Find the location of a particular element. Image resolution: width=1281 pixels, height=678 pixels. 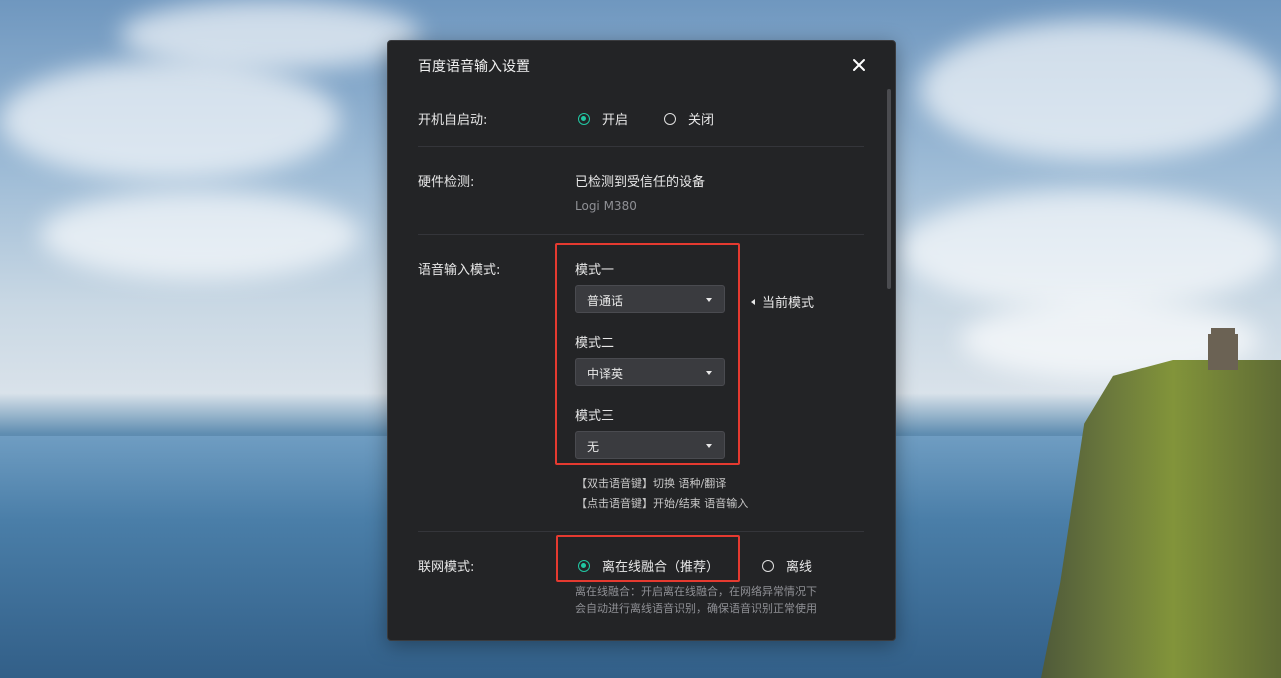

hardware-status: 已检测到受信任的设备 is located at coordinates (640, 182).